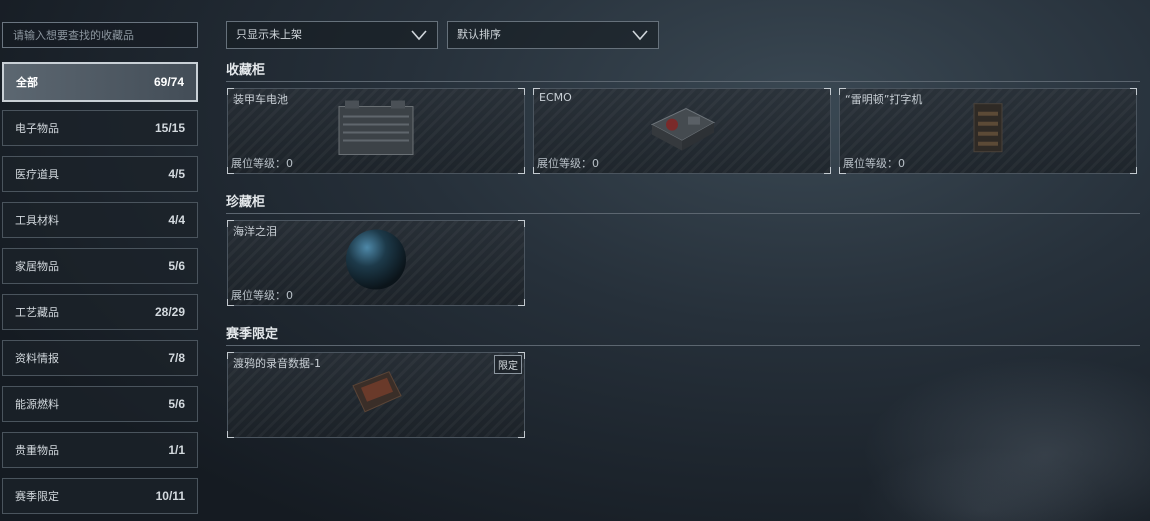  I want to click on category-count: 10/11, so click(170, 496).